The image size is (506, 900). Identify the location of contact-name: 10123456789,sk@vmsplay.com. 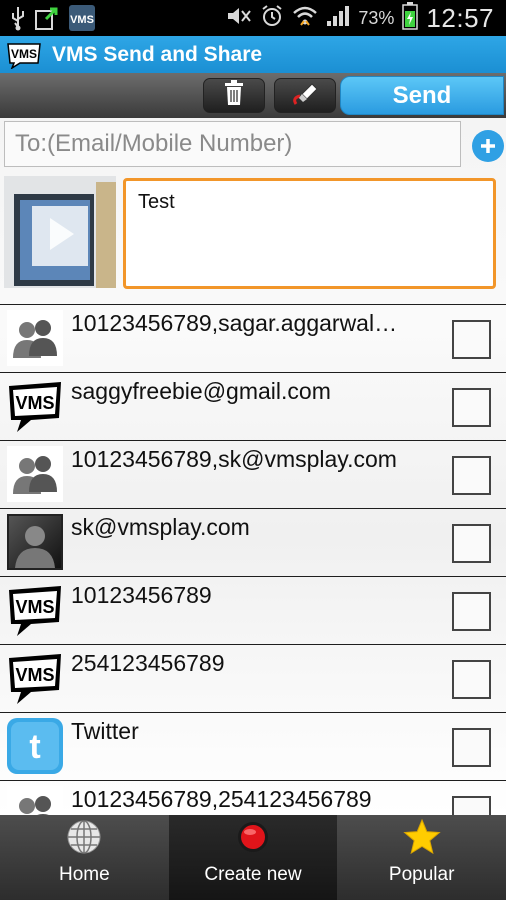
(234, 459).